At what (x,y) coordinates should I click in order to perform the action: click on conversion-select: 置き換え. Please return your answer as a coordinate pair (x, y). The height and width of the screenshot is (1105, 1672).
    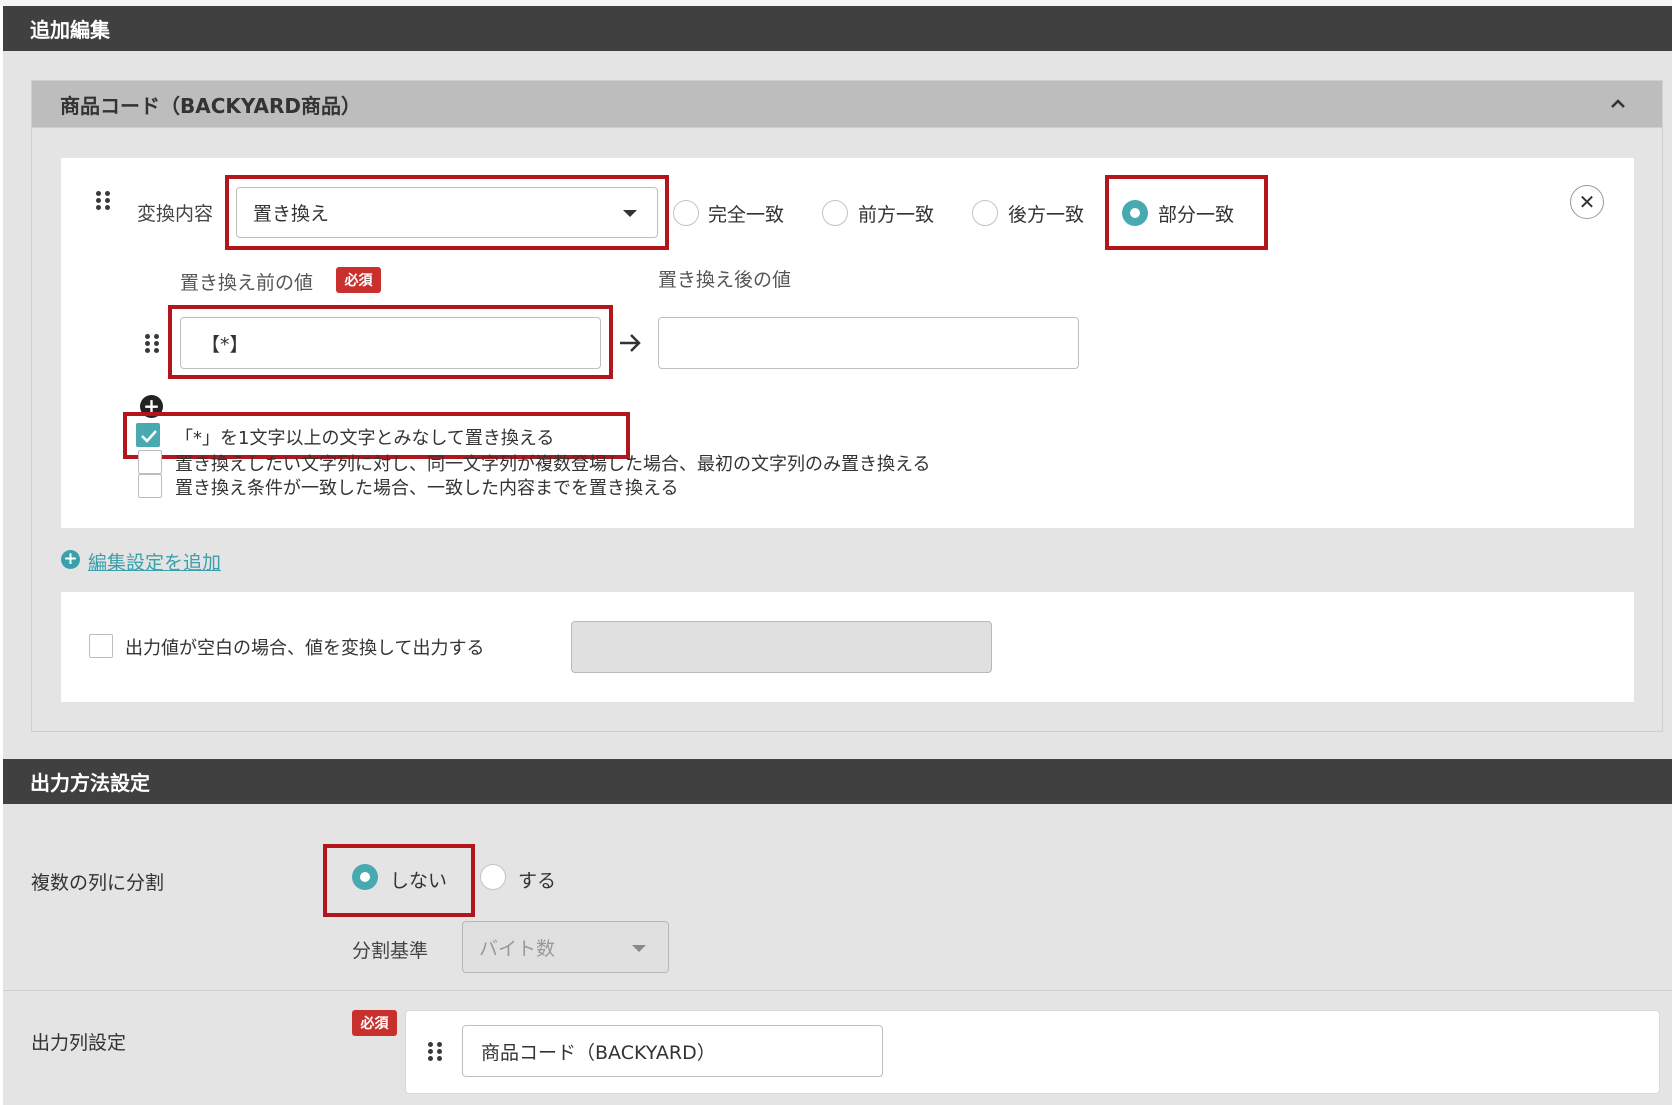
    Looking at the image, I should click on (447, 212).